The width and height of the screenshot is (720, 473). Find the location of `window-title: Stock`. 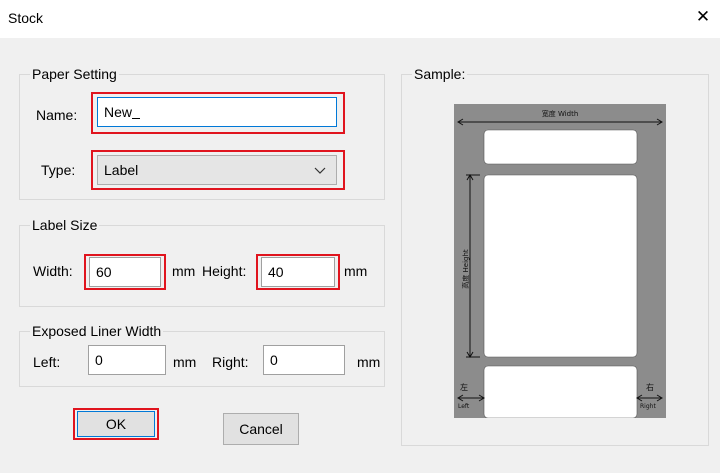

window-title: Stock is located at coordinates (26, 18).